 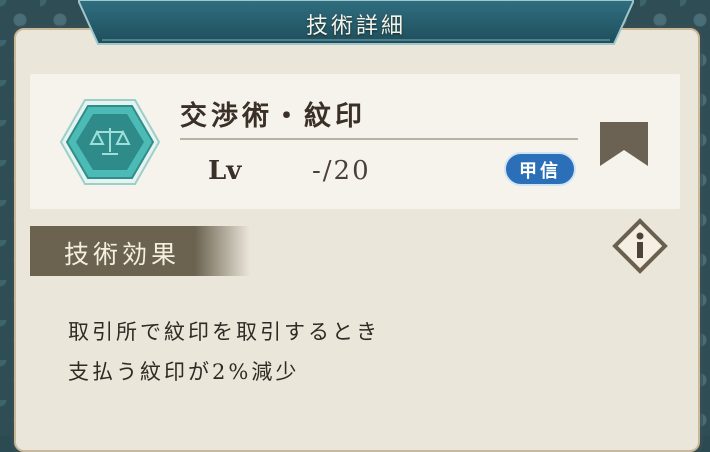 I want to click on effect-title: 技術効果, so click(x=122, y=254).